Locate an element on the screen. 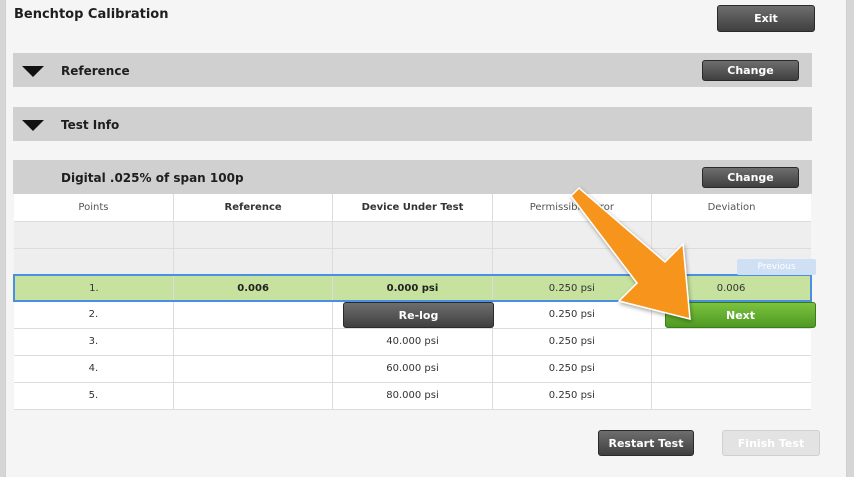 Image resolution: width=854 pixels, height=477 pixels. cell-point: 4. is located at coordinates (94, 369).